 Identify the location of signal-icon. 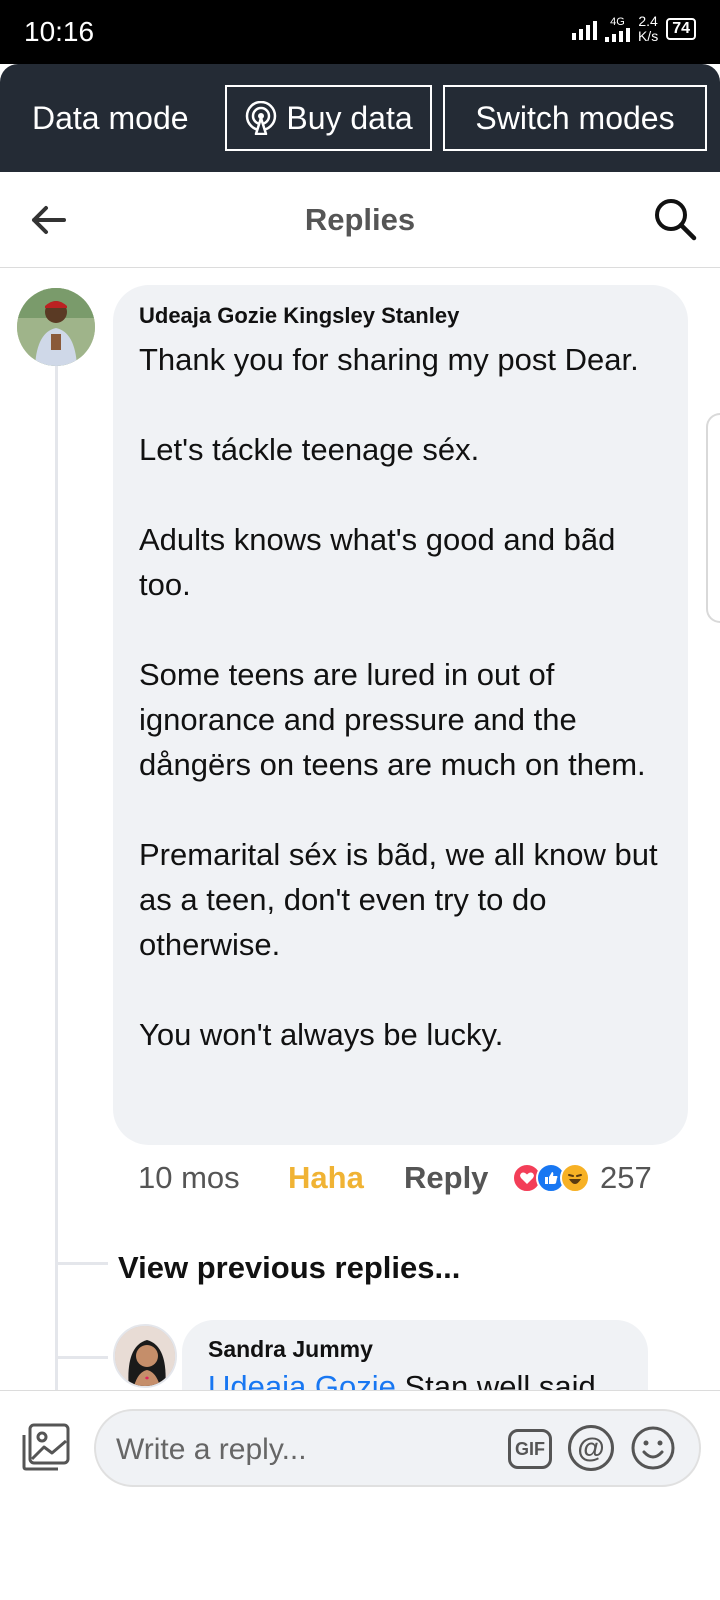
(584, 29).